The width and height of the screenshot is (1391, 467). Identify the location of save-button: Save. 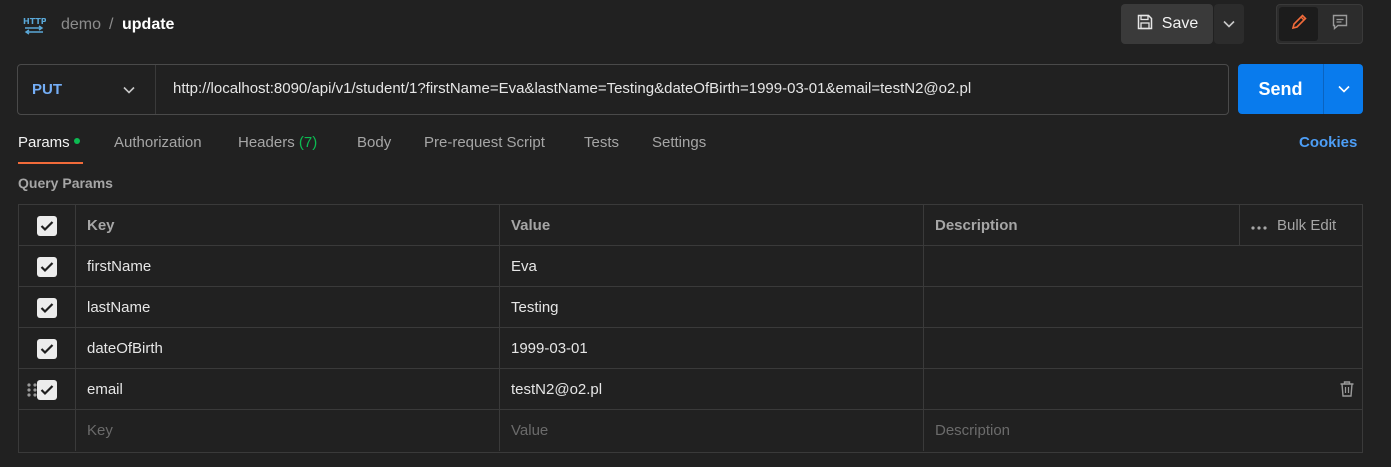
(1167, 24).